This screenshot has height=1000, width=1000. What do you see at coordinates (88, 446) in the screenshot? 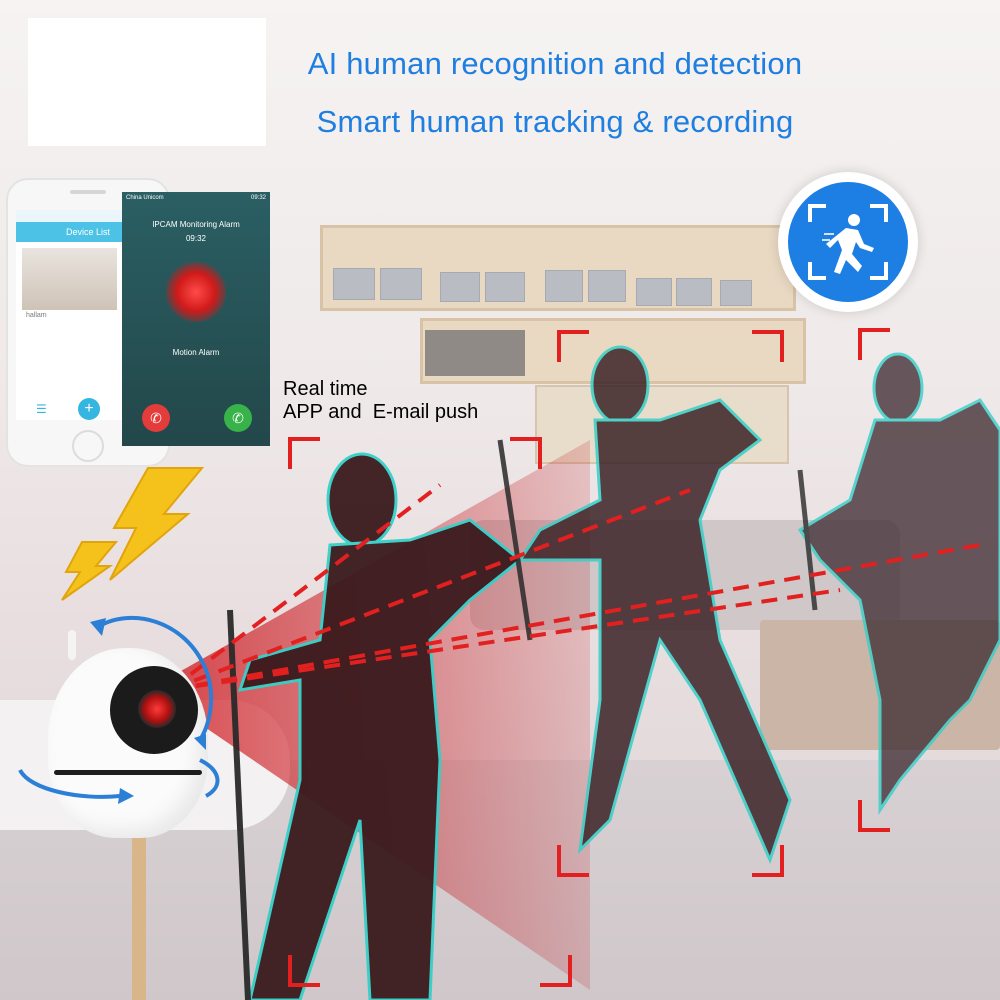
I see `home-button` at bounding box center [88, 446].